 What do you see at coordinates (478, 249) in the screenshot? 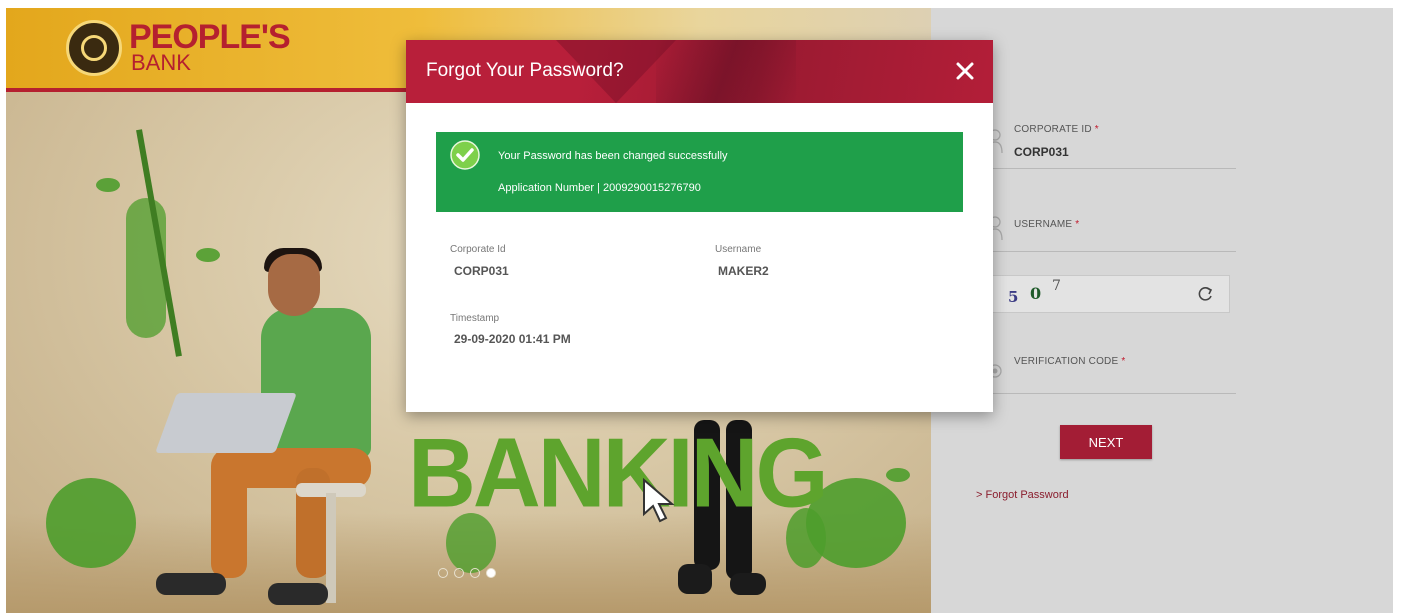
I see `detail-corporate-id-label: Corporate Id` at bounding box center [478, 249].